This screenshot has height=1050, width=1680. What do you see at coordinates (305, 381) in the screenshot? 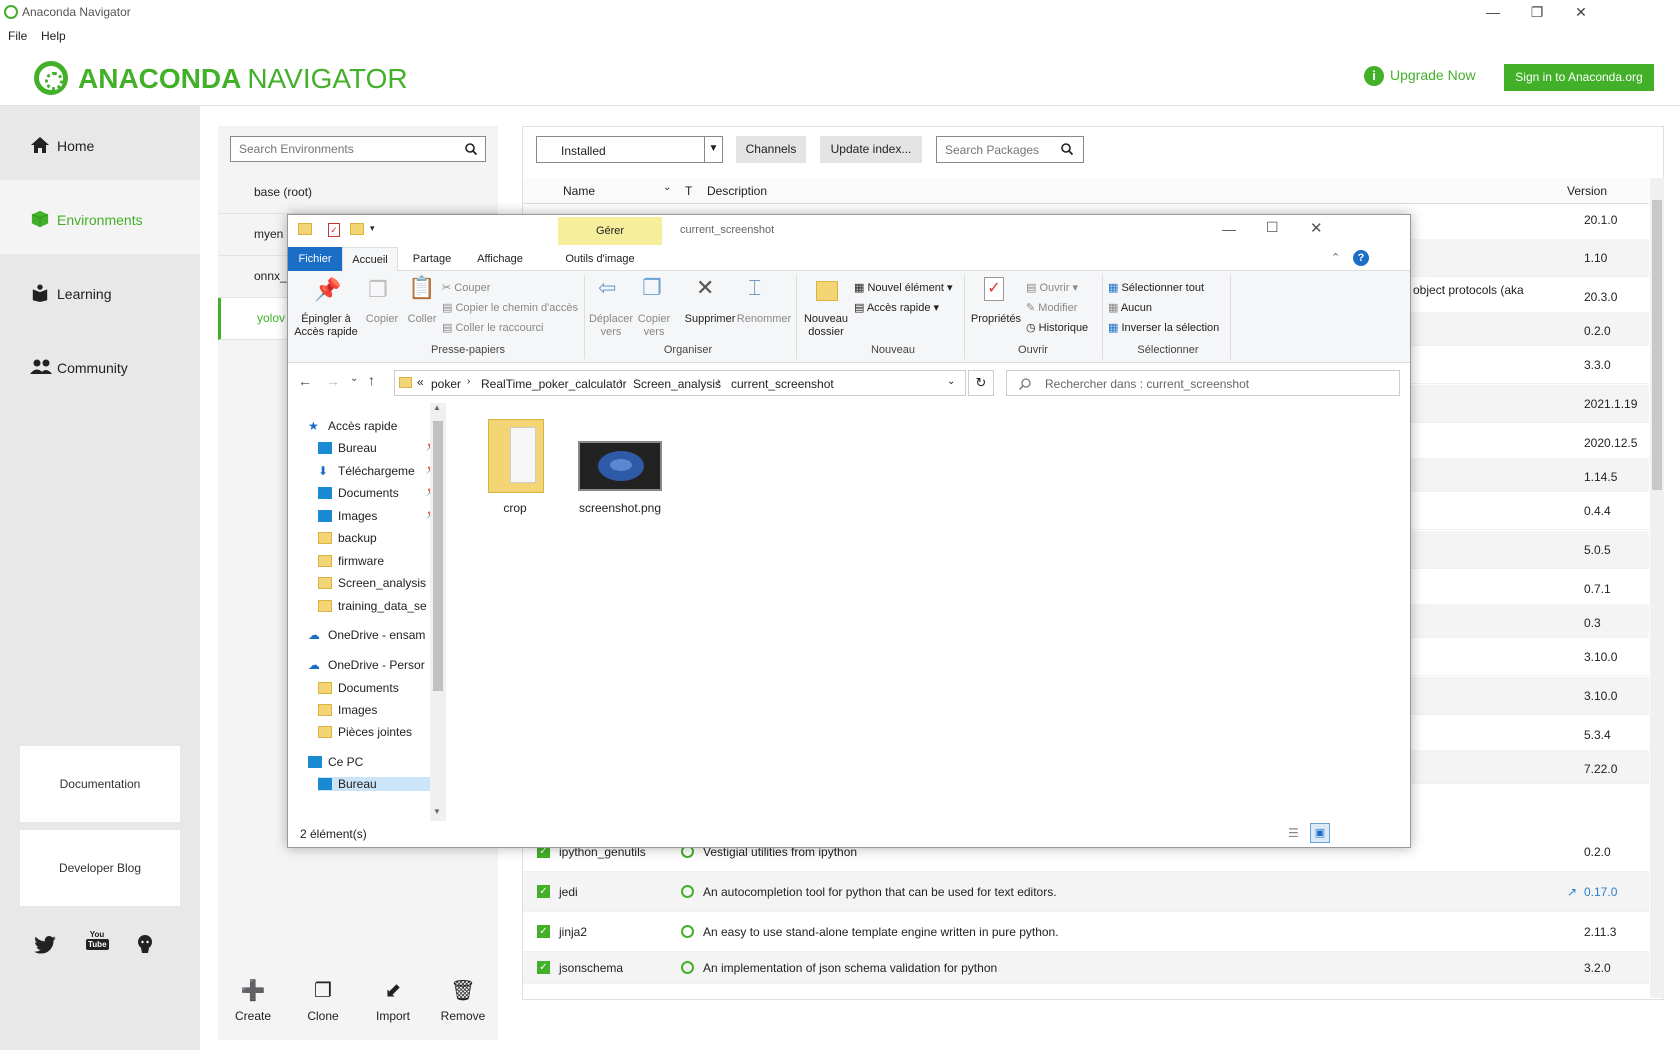
I see `back-arrow-icon: ←` at bounding box center [305, 381].